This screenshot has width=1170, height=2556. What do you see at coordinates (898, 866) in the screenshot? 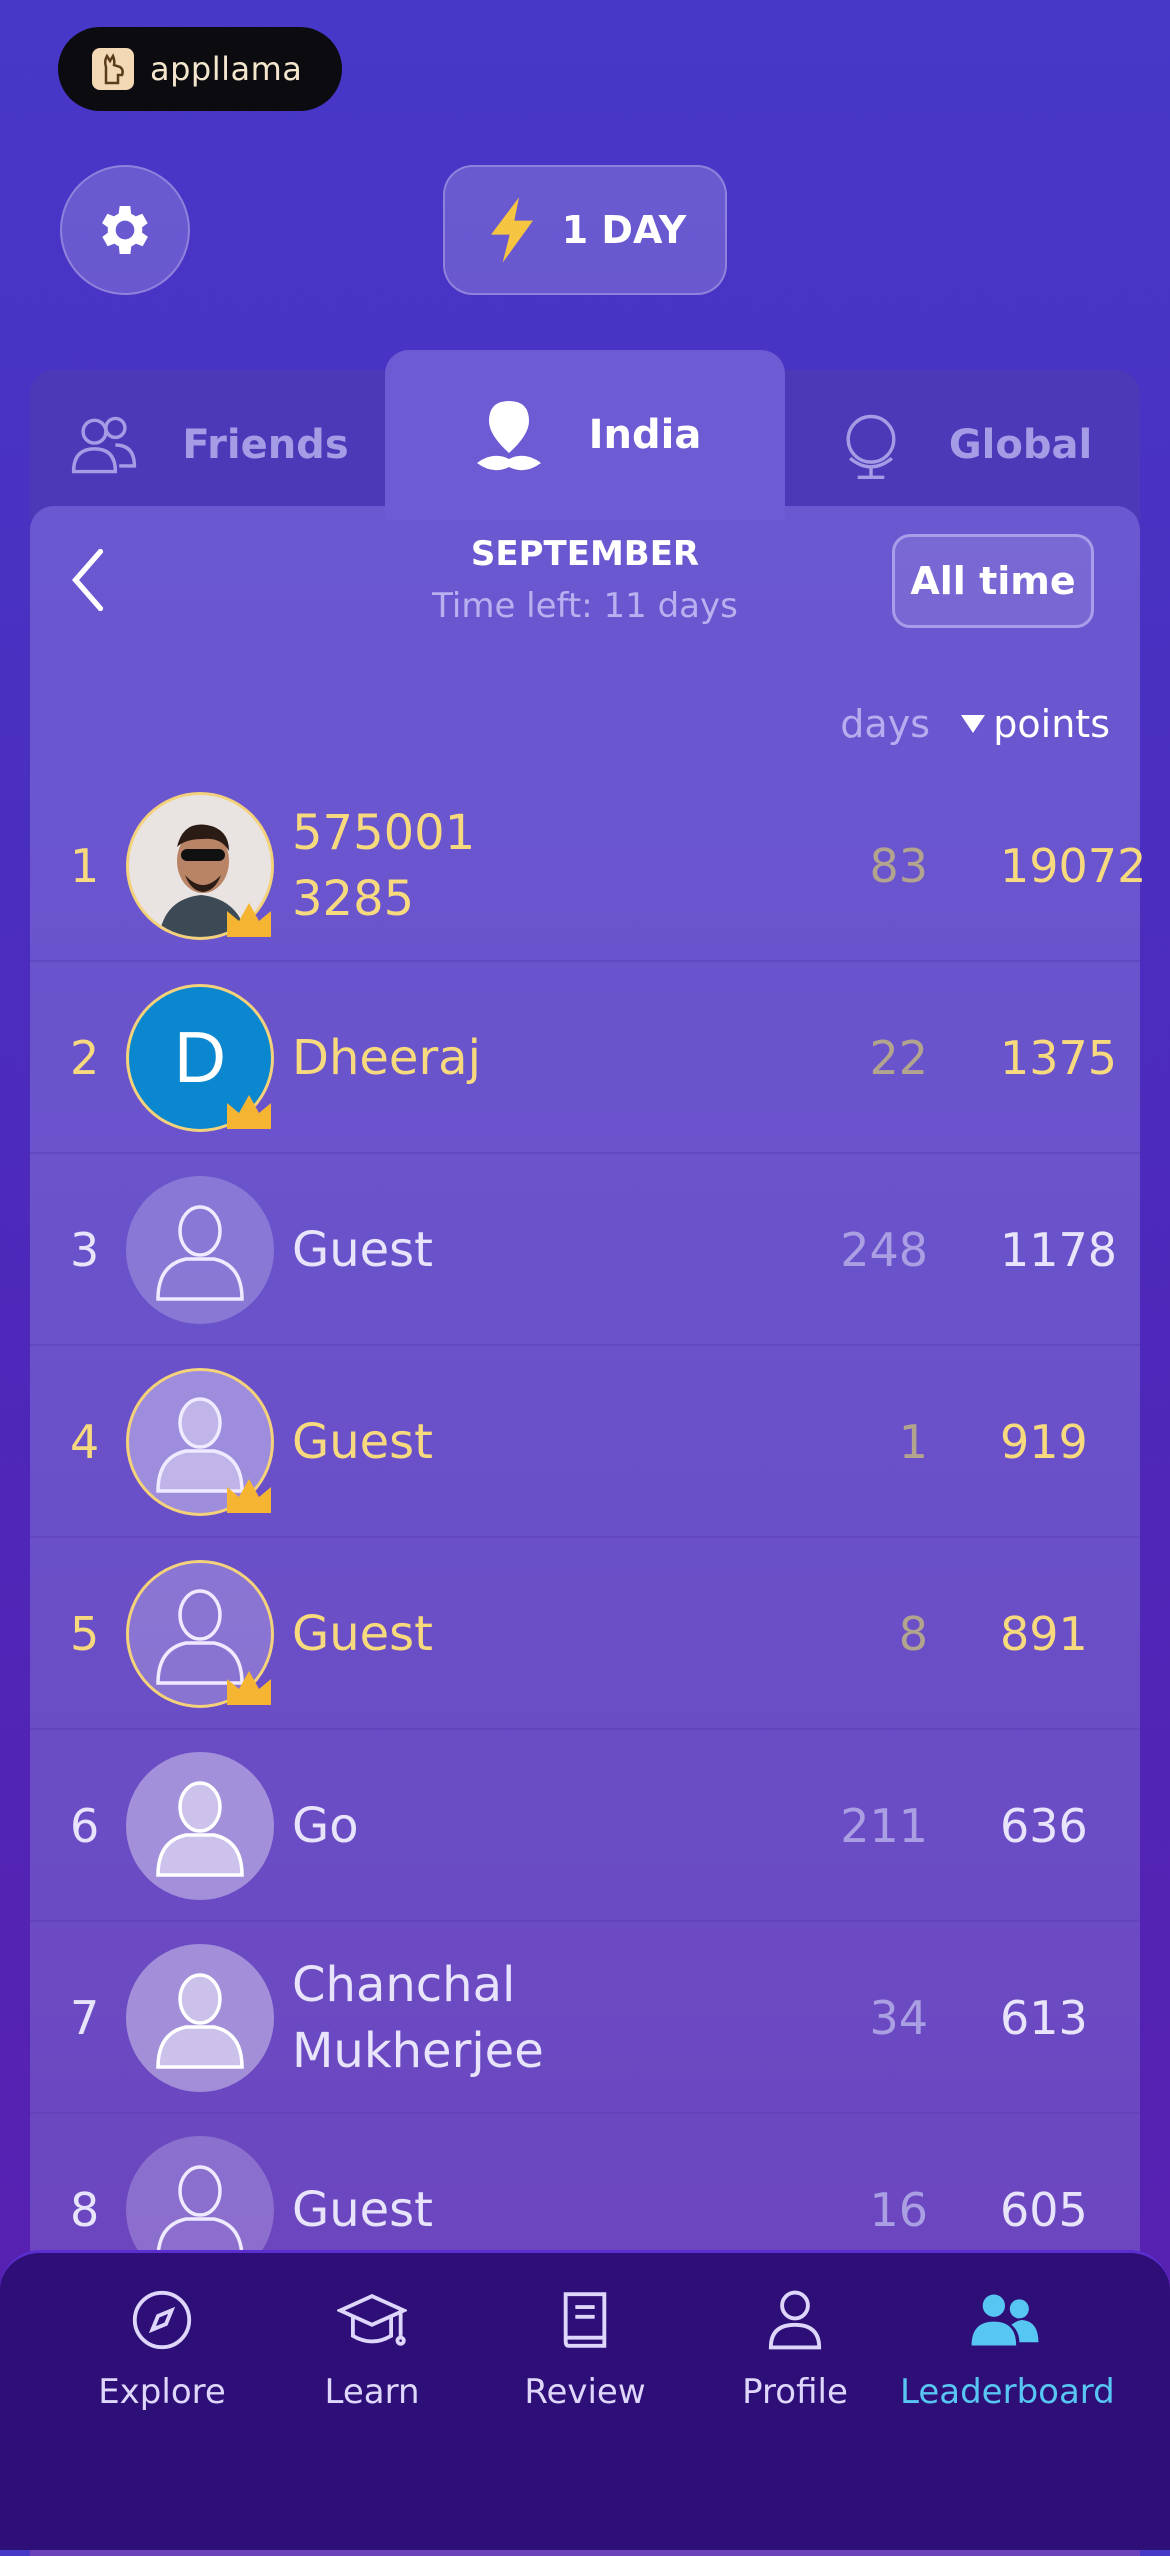
I see `days-value: 83` at bounding box center [898, 866].